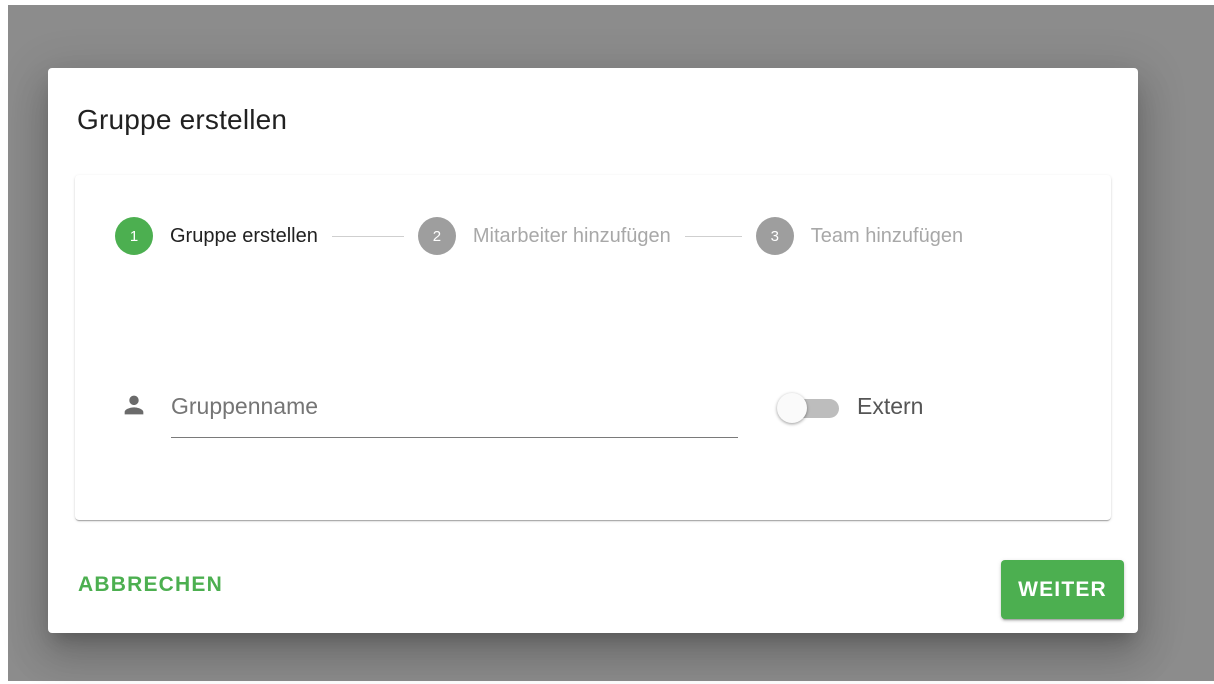 This screenshot has width=1214, height=684. I want to click on extern-toggle, so click(811, 408).